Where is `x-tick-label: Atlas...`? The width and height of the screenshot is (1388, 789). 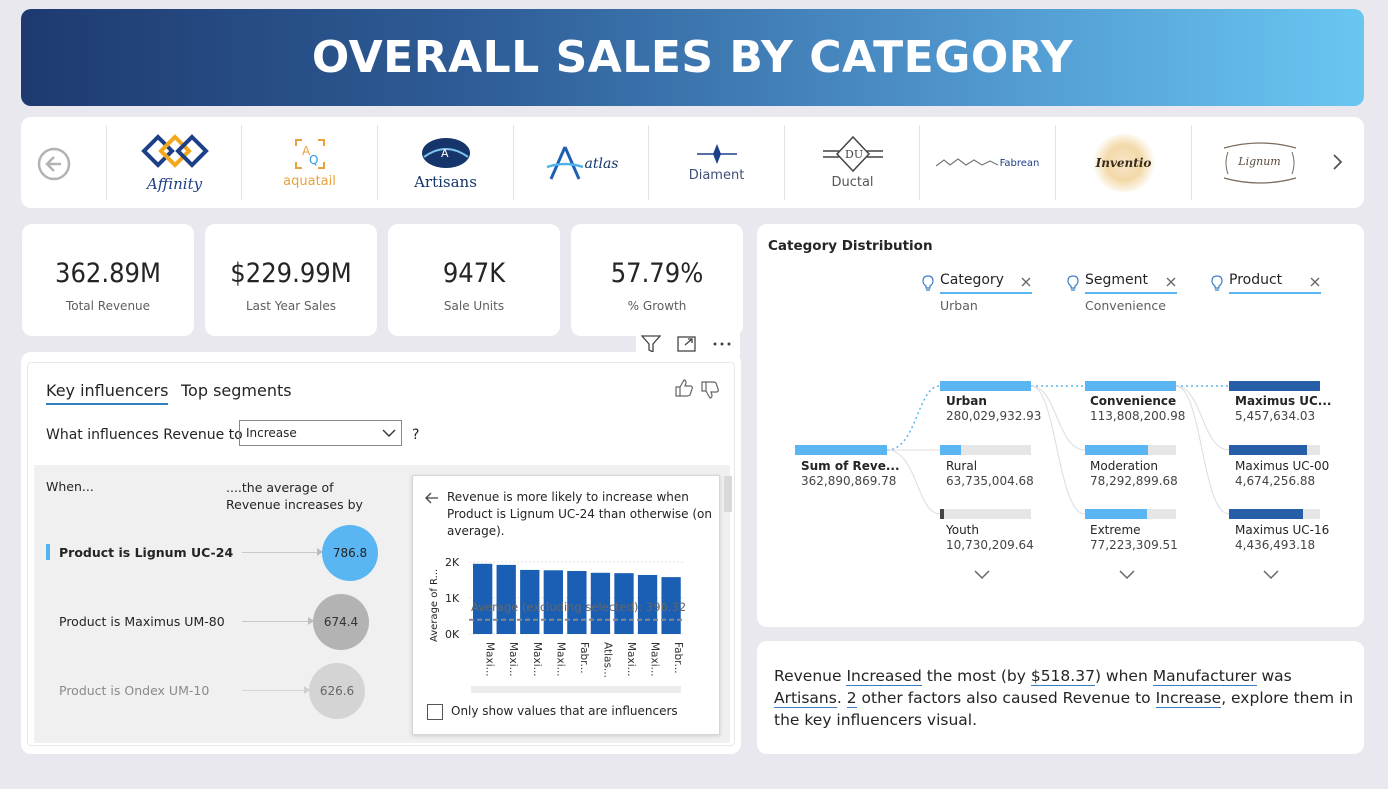
x-tick-label: Atlas... is located at coordinates (607, 660).